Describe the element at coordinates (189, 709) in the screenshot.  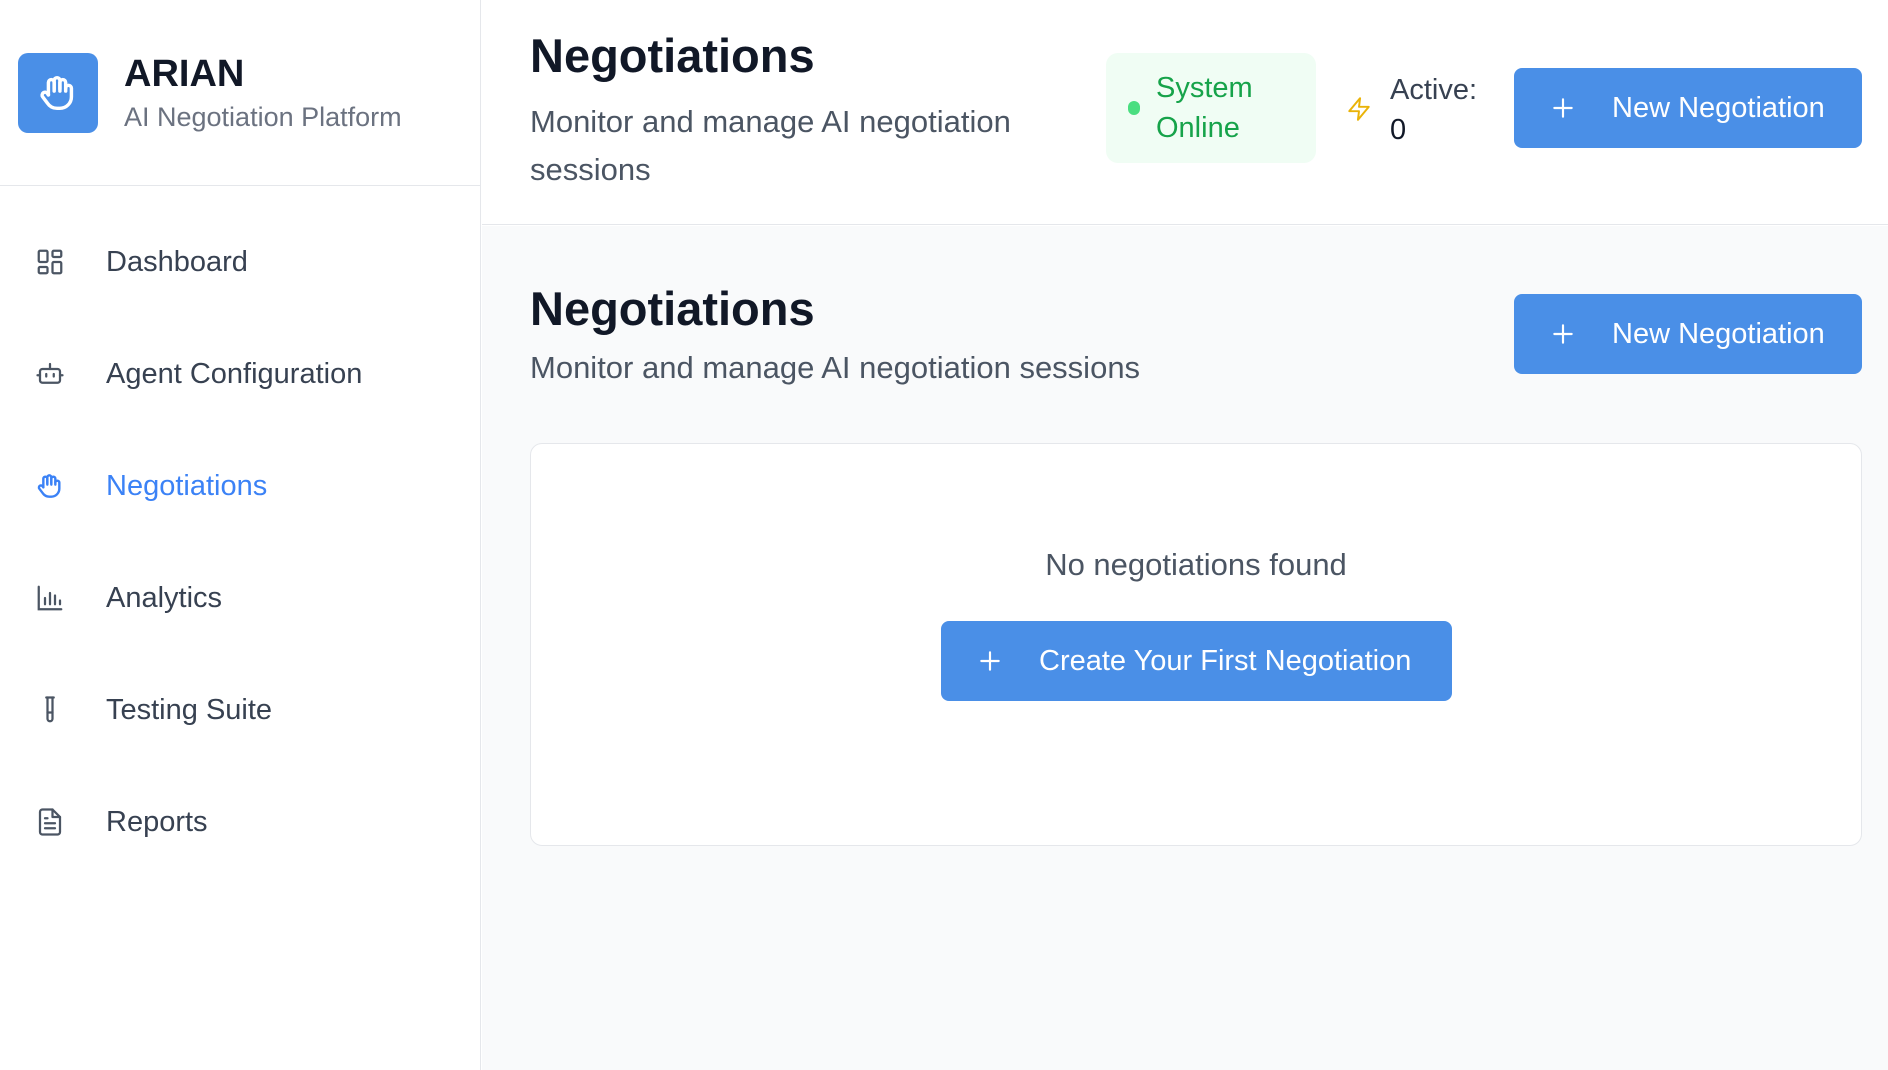
I see `sidebar-item-label: Testing Suite` at that location.